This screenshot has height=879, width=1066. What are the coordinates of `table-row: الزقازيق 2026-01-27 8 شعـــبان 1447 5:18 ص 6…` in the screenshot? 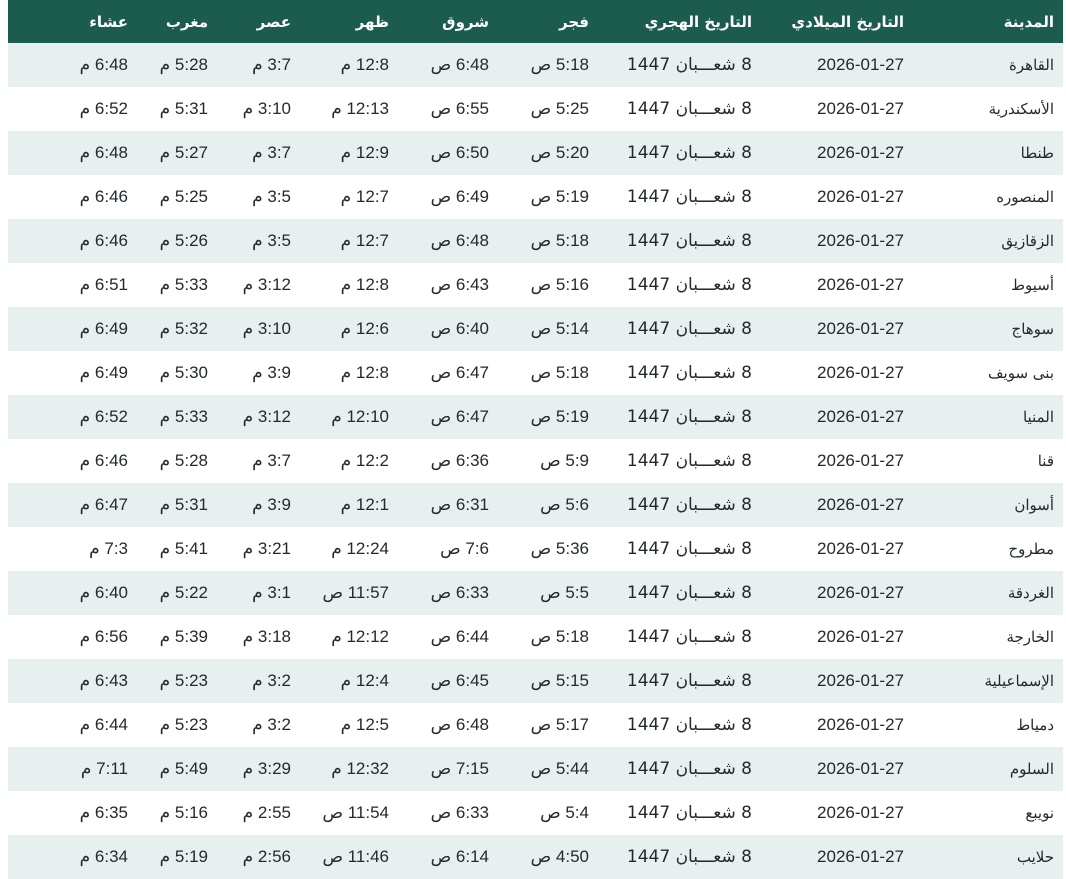 It's located at (535, 241).